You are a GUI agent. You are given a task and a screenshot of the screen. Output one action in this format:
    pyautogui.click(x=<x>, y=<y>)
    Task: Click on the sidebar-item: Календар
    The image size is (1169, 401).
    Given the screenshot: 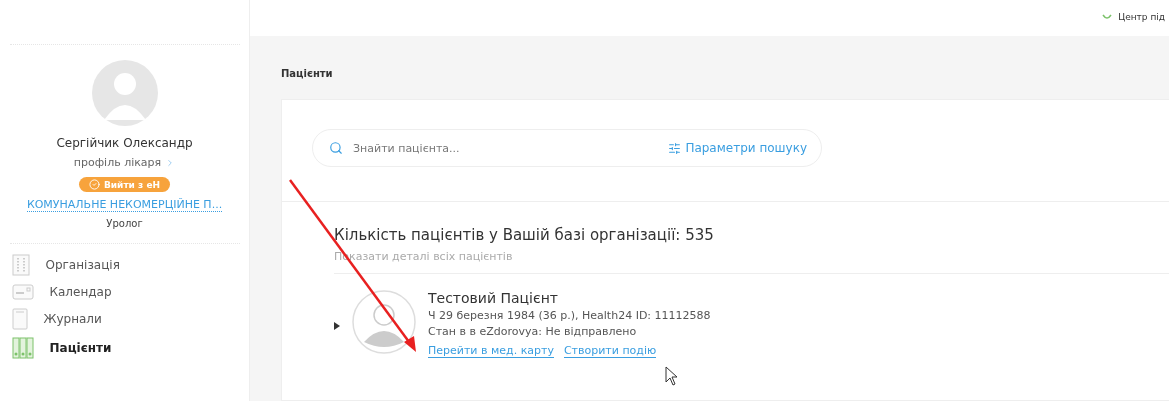 What is the action you would take?
    pyautogui.click(x=124, y=292)
    